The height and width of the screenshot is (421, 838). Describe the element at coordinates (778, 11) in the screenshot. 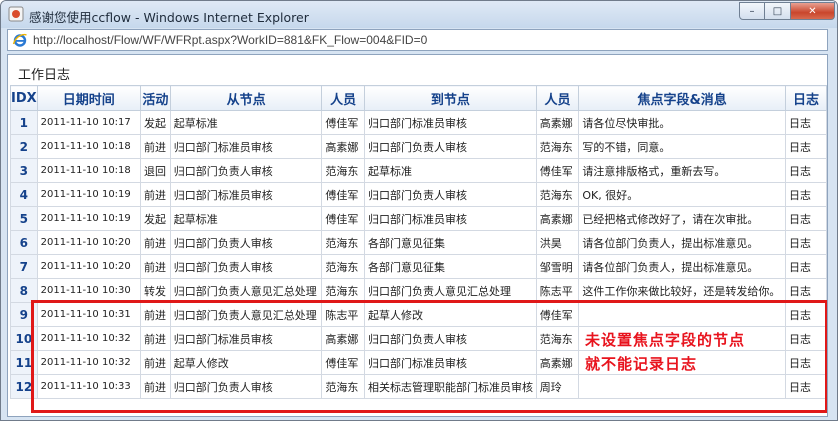

I see `maximize-button: □` at that location.